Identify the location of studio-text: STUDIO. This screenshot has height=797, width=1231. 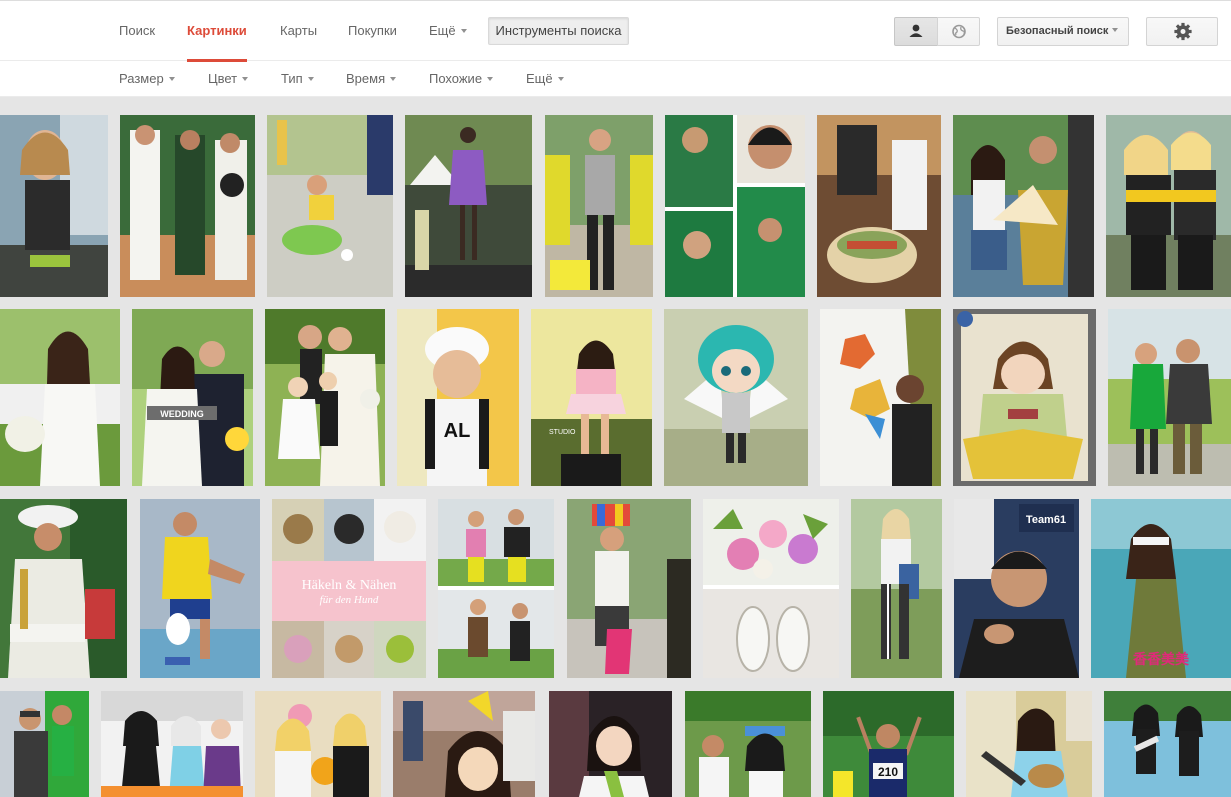
(562, 432).